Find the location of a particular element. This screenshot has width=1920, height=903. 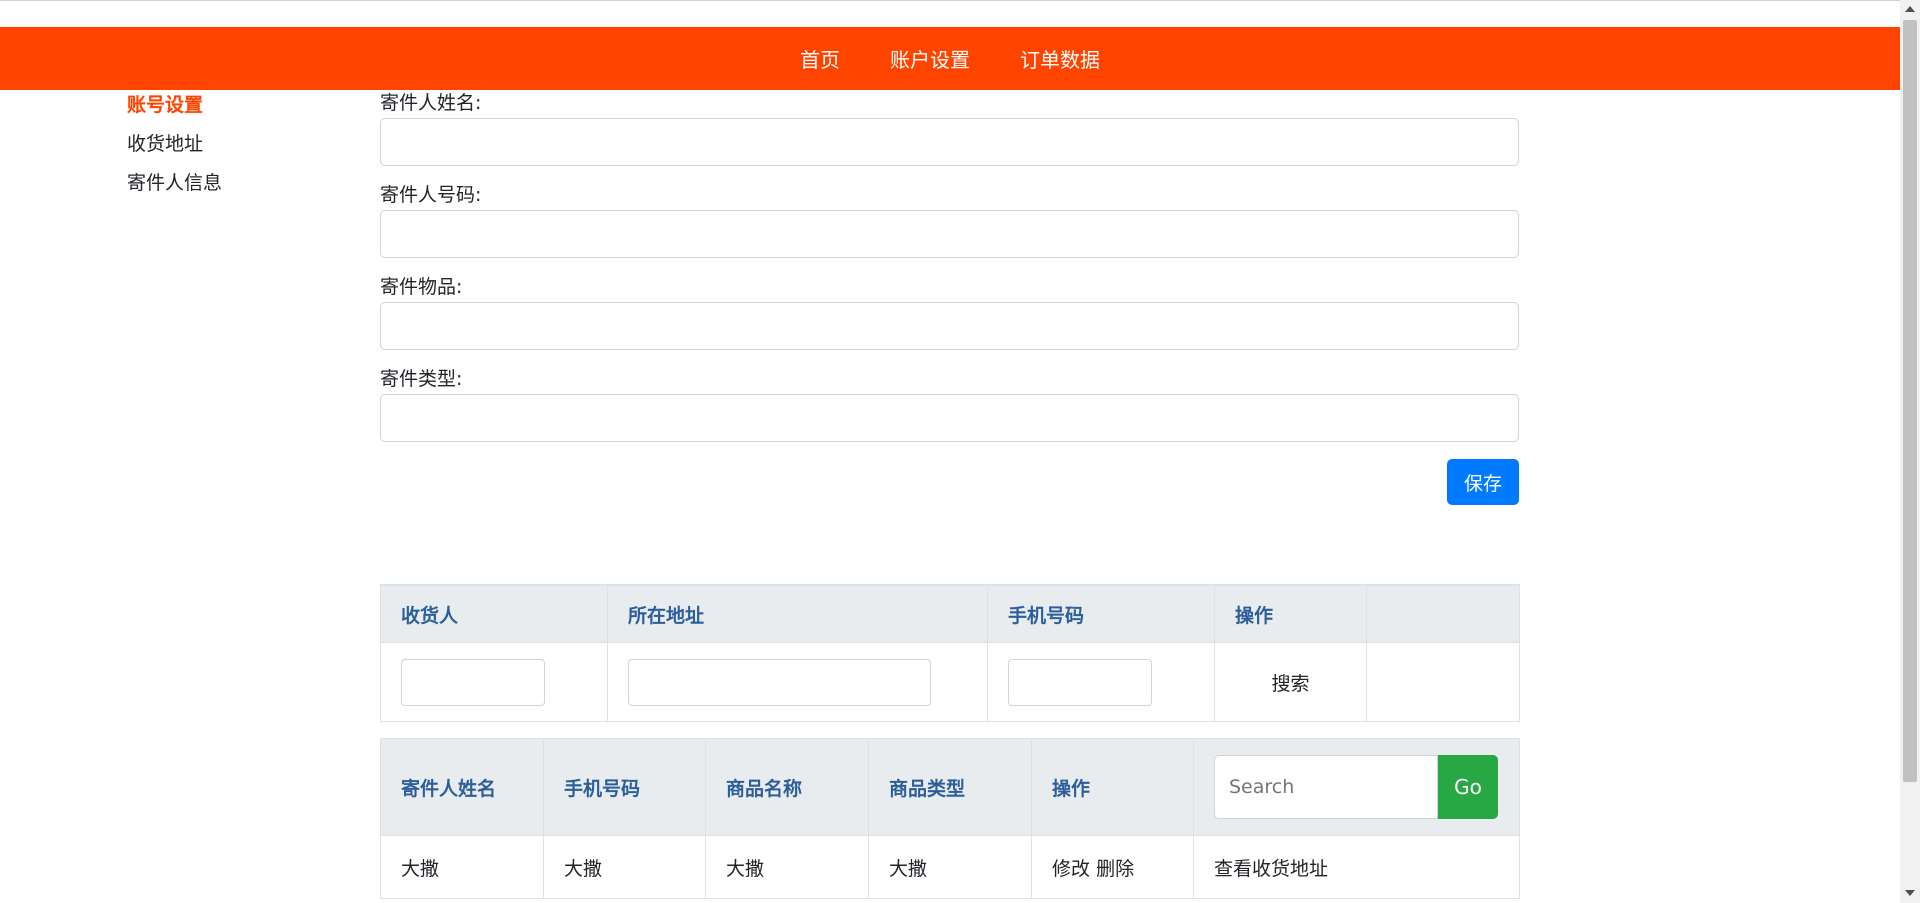

sidebar: 账号设置 收货地址 寄件人信息 is located at coordinates (174, 148).